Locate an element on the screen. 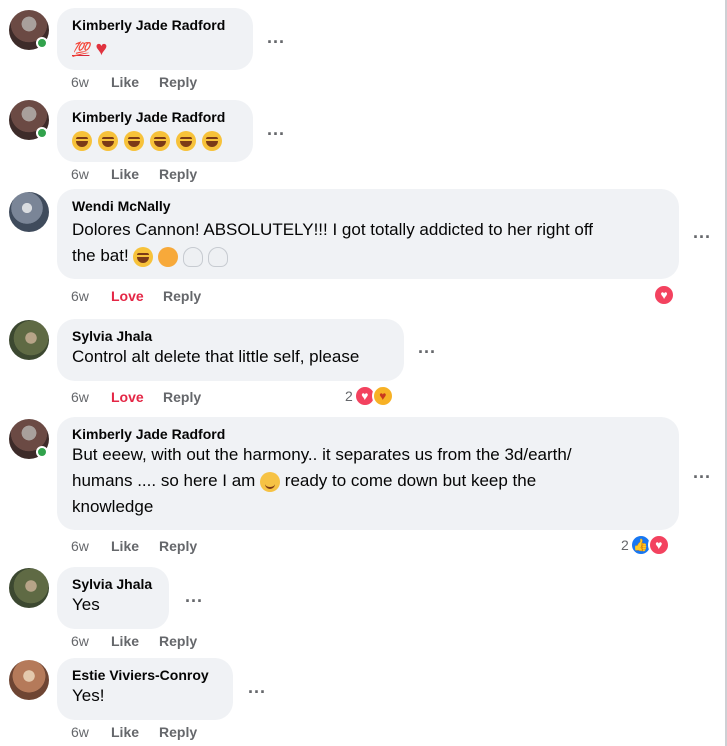 The height and width of the screenshot is (746, 727). comment-text-line: the bat! is located at coordinates (369, 256).